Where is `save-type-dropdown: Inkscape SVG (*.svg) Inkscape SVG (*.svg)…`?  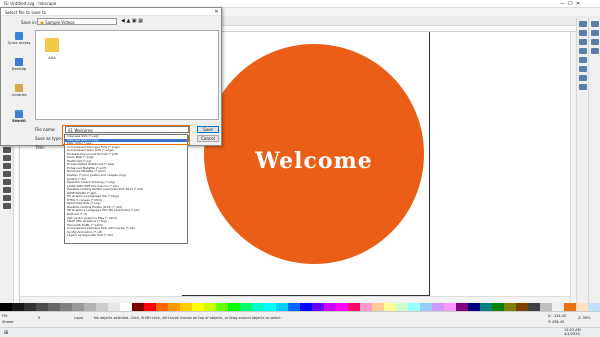 save-type-dropdown: Inkscape SVG (*.svg) Inkscape SVG (*.svg)… is located at coordinates (126, 189).